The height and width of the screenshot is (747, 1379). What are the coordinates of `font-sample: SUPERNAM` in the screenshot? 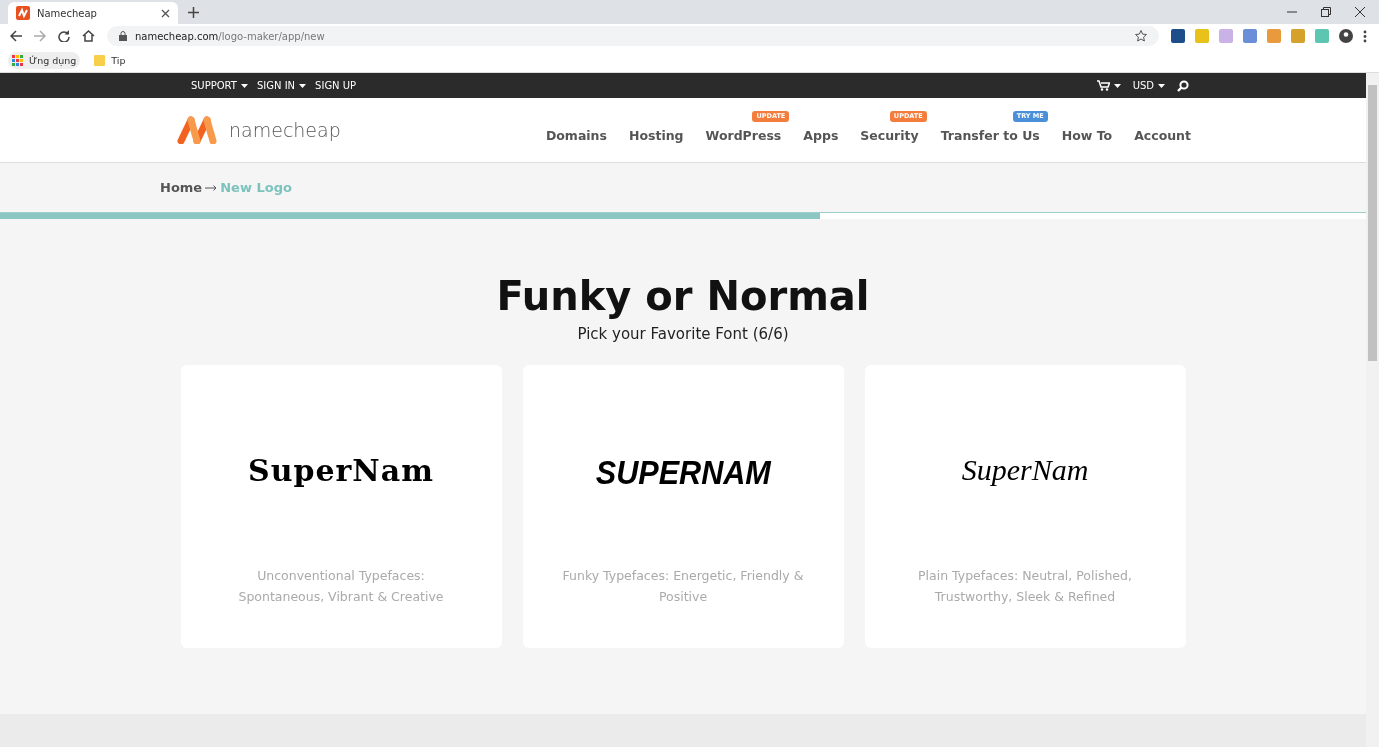 It's located at (683, 473).